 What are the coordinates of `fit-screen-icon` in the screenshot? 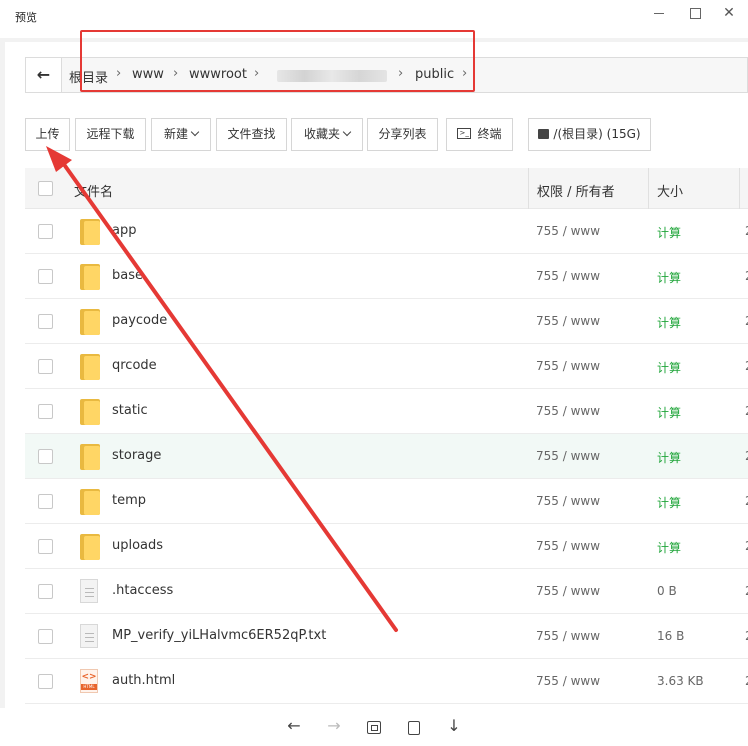 It's located at (374, 727).